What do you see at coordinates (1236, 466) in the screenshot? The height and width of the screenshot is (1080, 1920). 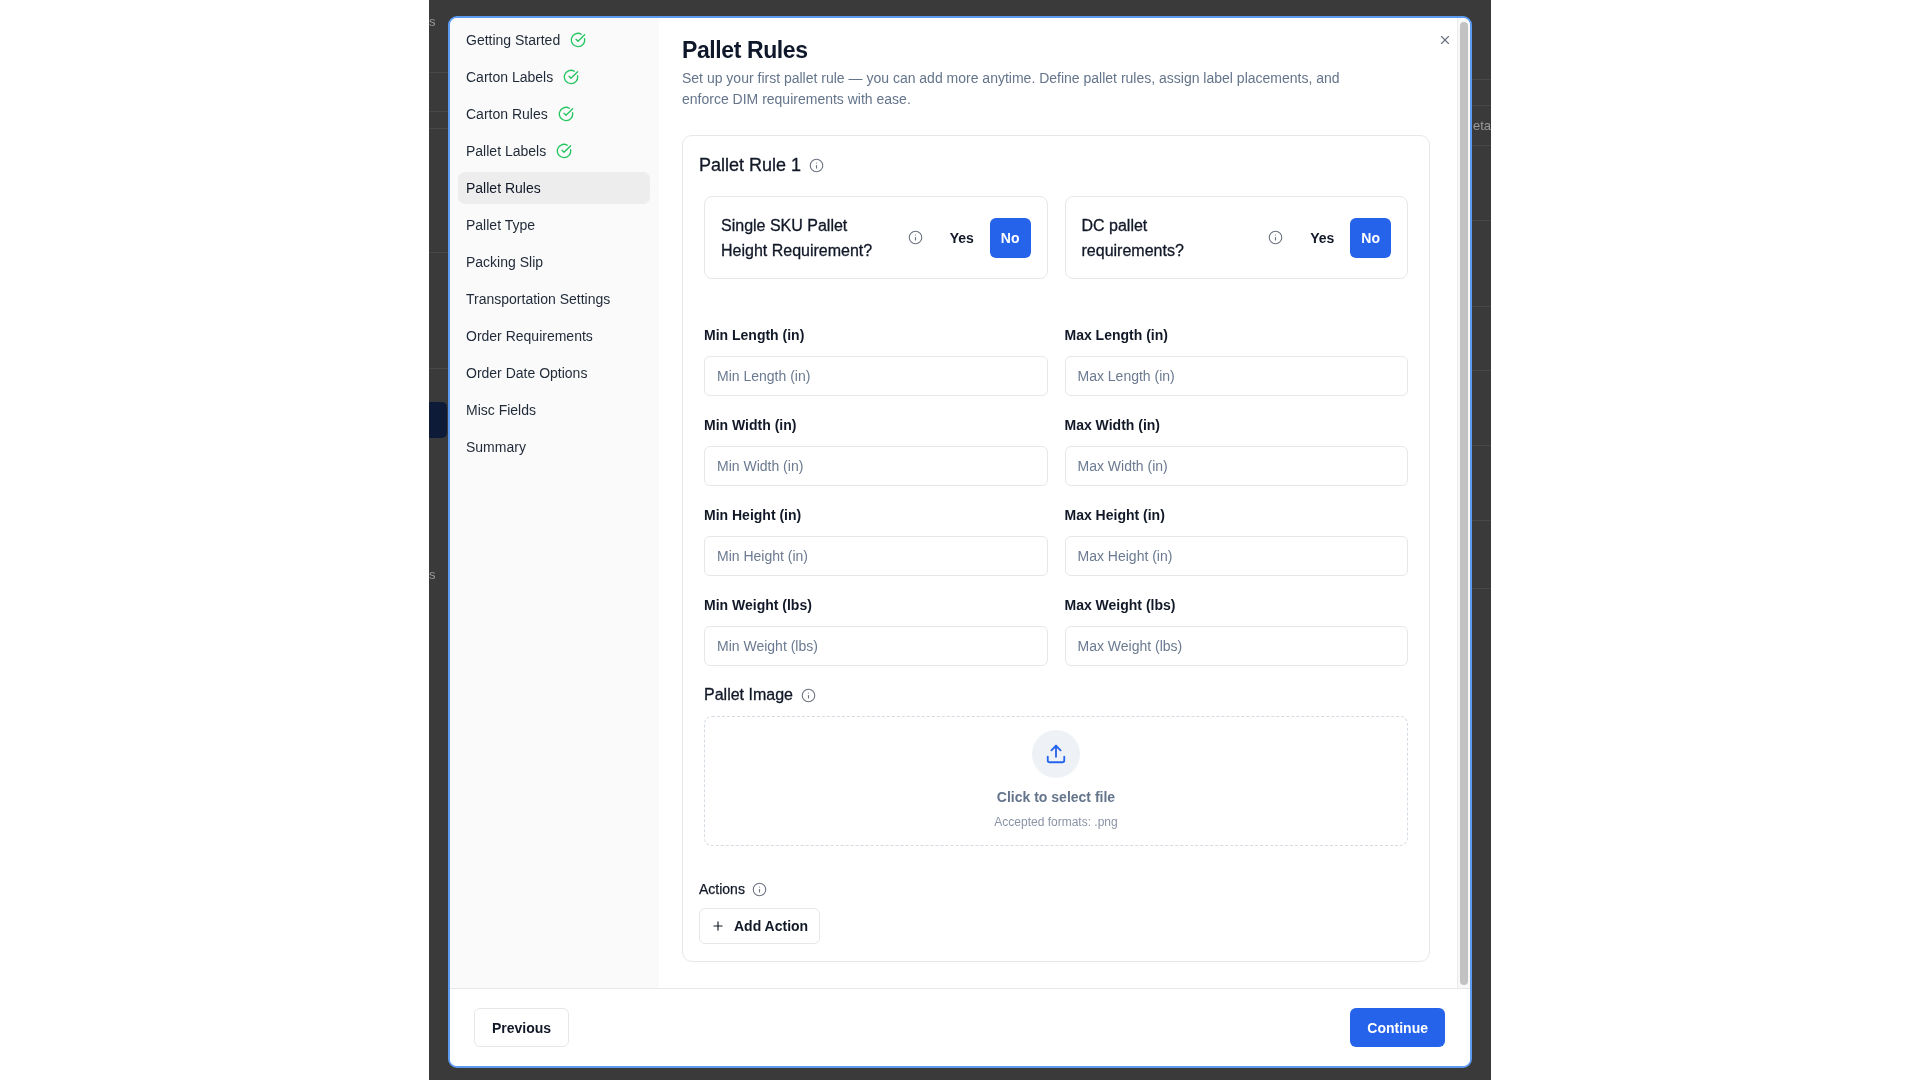 I see `input-field: Max Width (in)` at bounding box center [1236, 466].